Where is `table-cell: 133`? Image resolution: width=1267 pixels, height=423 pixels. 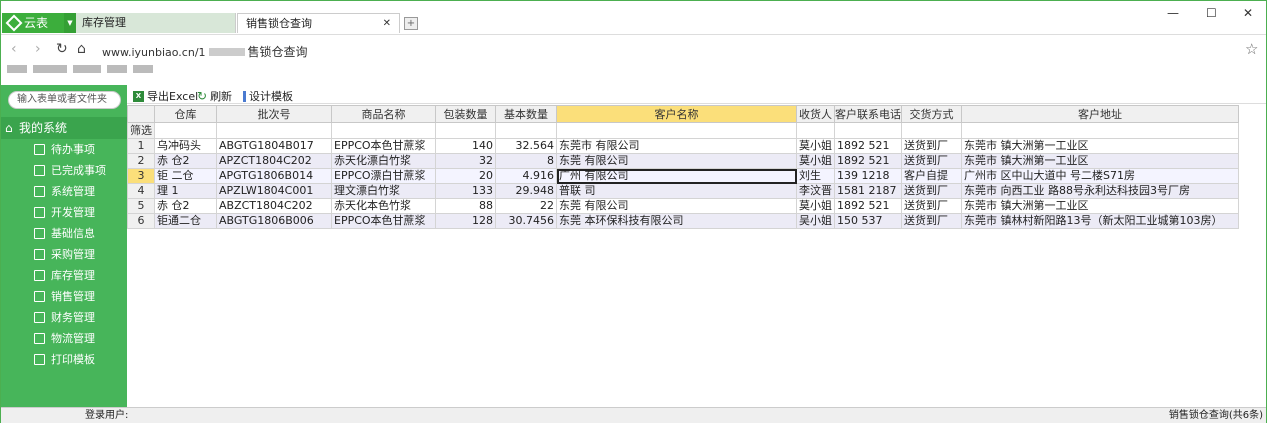
table-cell: 133 is located at coordinates (465, 191).